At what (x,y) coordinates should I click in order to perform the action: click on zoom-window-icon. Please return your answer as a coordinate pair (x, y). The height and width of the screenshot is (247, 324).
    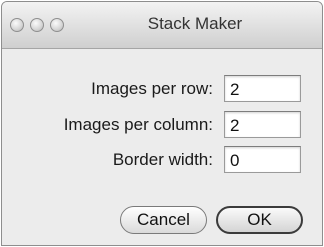
    Looking at the image, I should click on (57, 25).